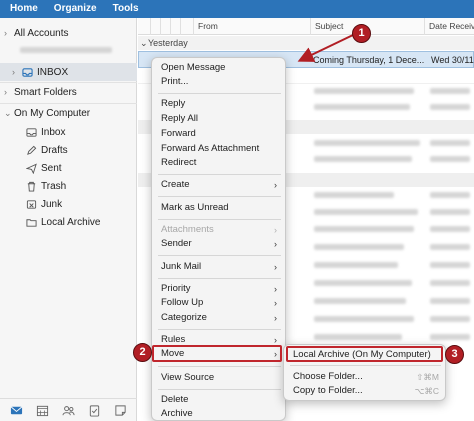  What do you see at coordinates (427, 377) in the screenshot?
I see `keyboard-shortcut: ⇧⌘M` at bounding box center [427, 377].